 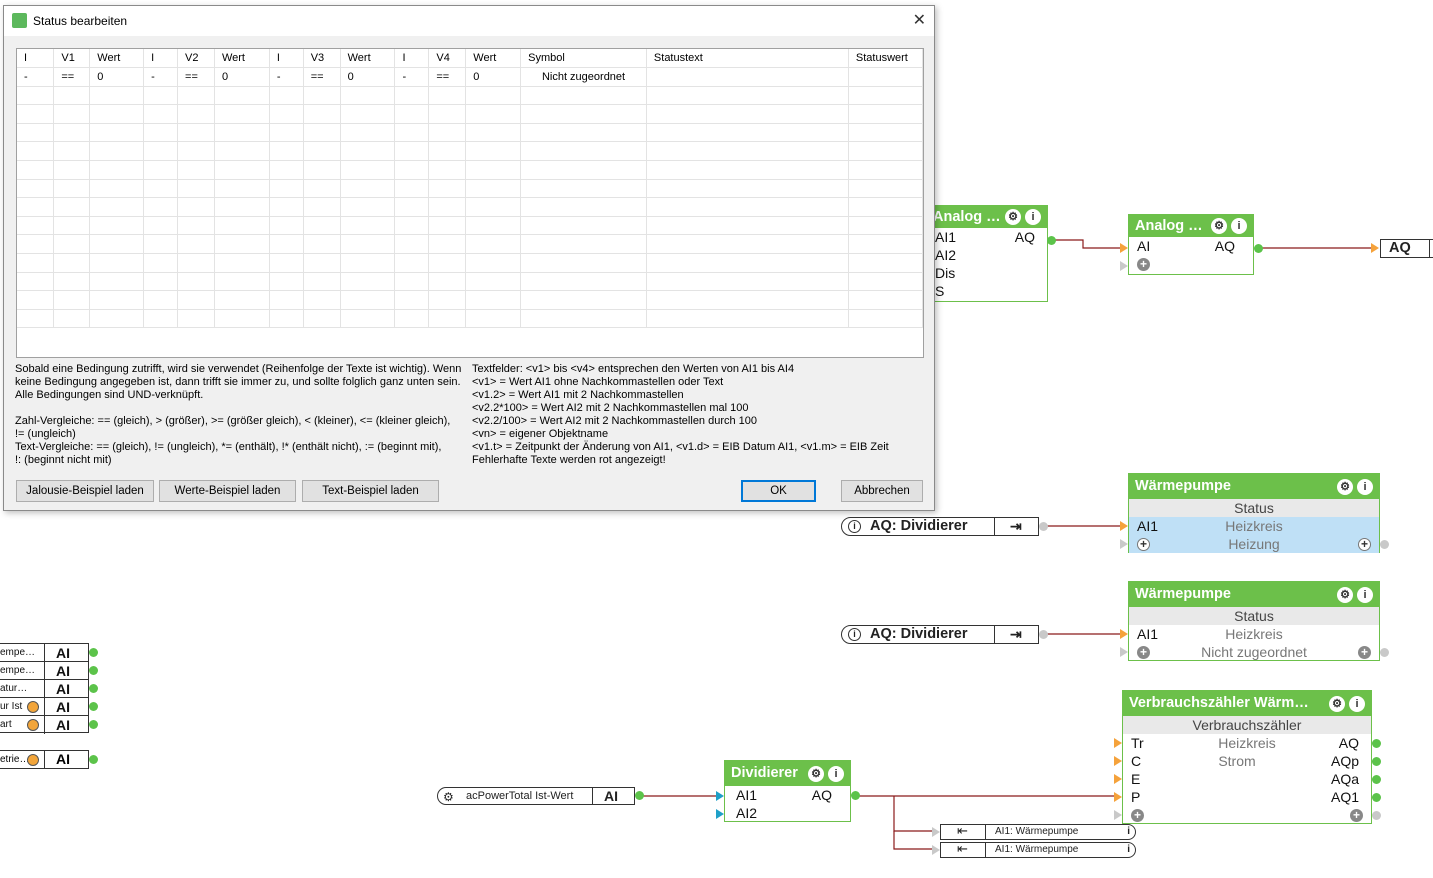 What do you see at coordinates (962, 831) in the screenshot?
I see `jump-icon: ⇤` at bounding box center [962, 831].